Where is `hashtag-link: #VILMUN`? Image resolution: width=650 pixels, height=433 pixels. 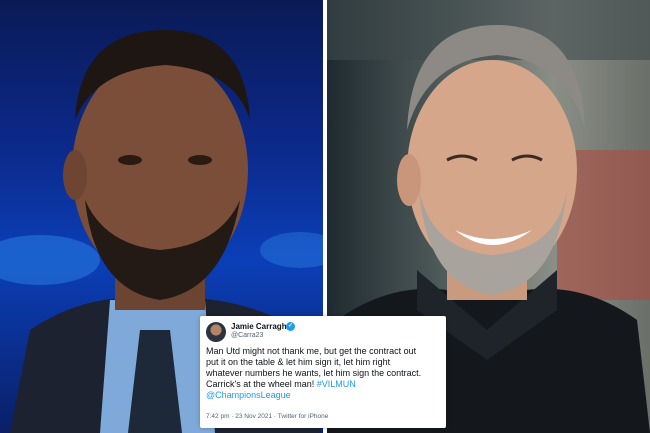
hashtag-link: #VILMUN is located at coordinates (336, 384).